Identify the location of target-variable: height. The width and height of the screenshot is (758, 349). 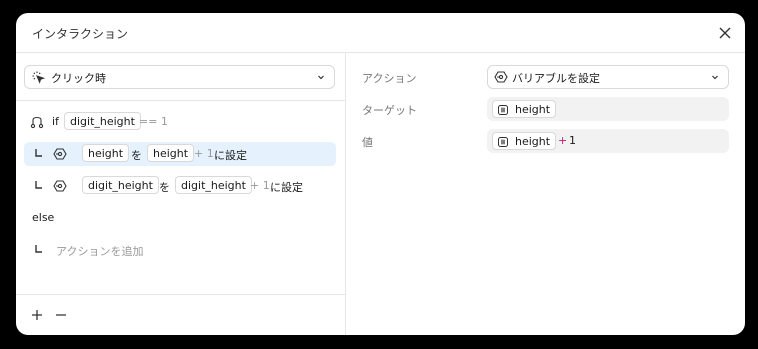
(106, 153).